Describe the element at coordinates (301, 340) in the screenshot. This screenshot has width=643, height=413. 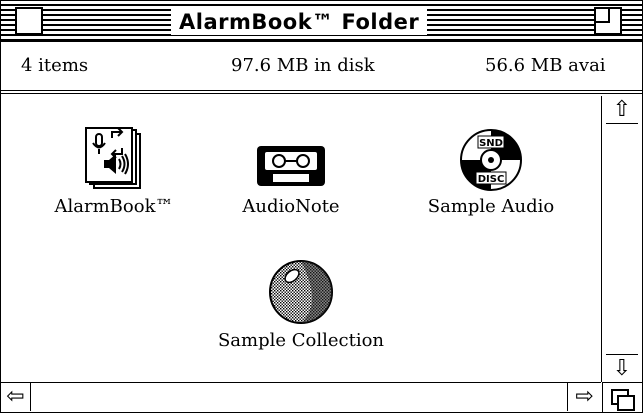
I see `file-label: Sample Collection` at that location.